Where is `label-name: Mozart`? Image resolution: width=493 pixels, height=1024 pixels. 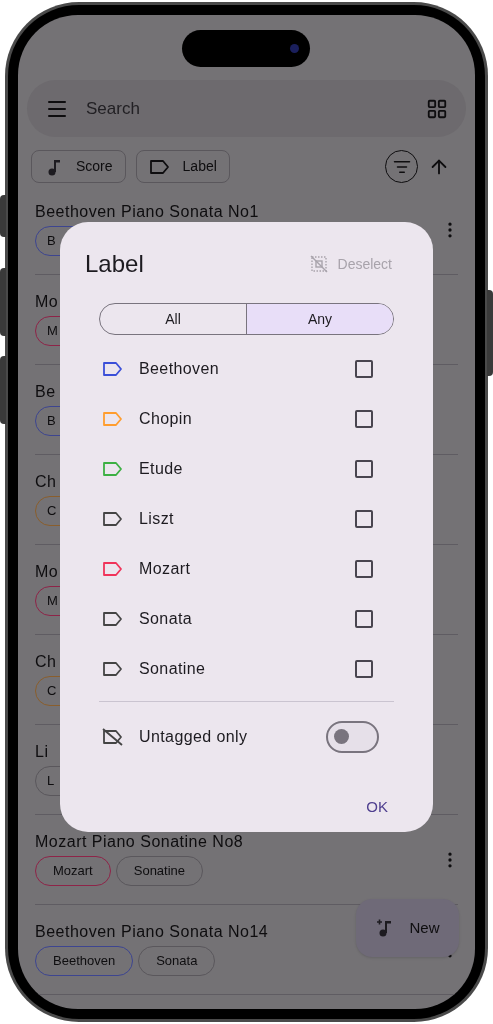 label-name: Mozart is located at coordinates (165, 569).